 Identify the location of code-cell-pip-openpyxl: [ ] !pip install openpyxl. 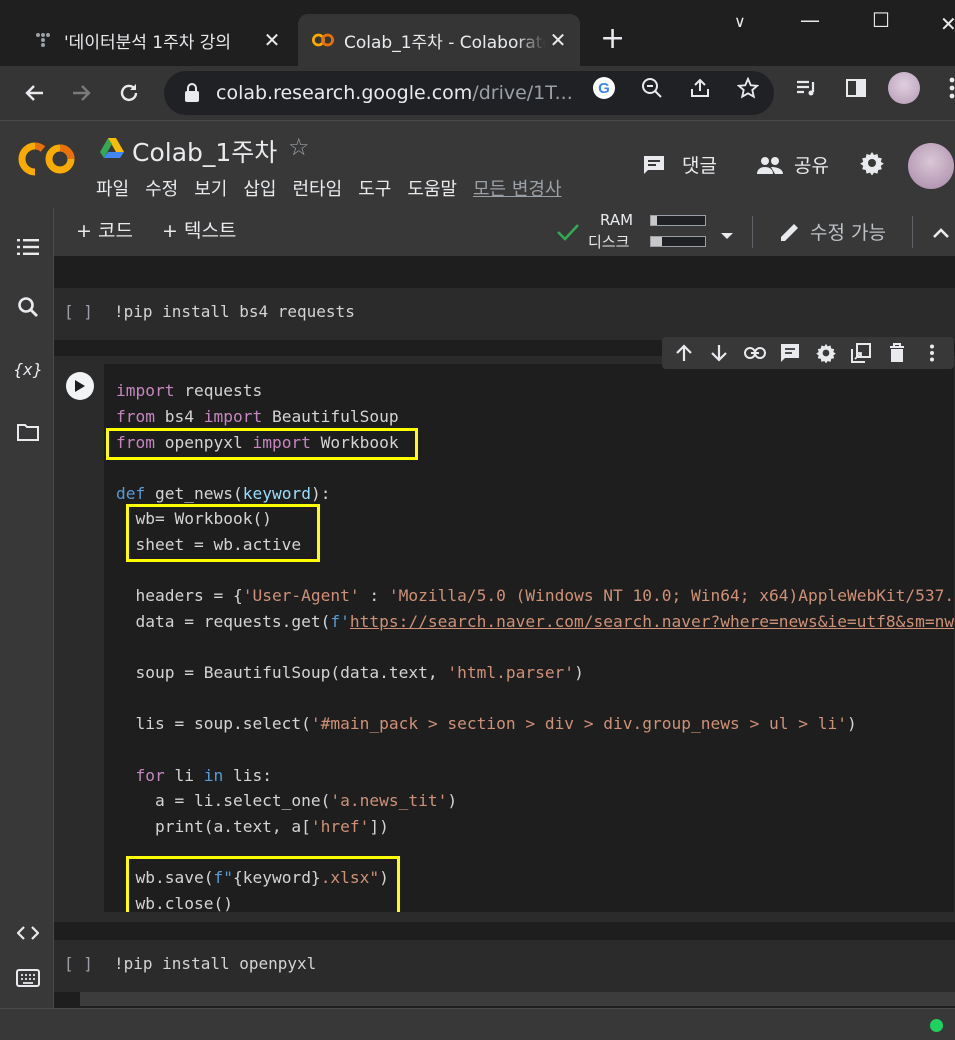
(504, 966).